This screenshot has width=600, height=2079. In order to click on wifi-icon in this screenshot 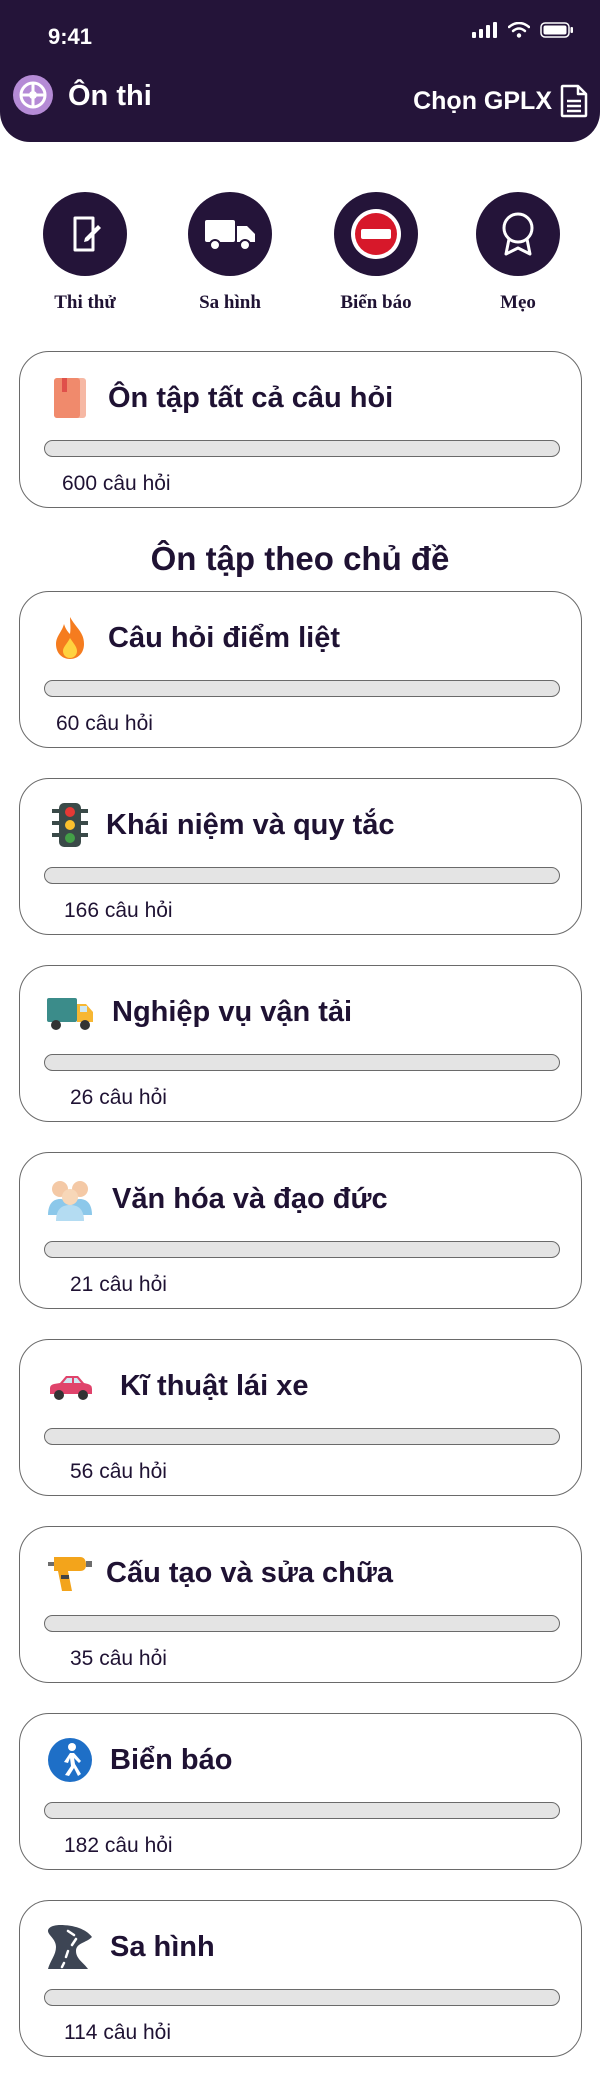, I will do `click(519, 30)`.